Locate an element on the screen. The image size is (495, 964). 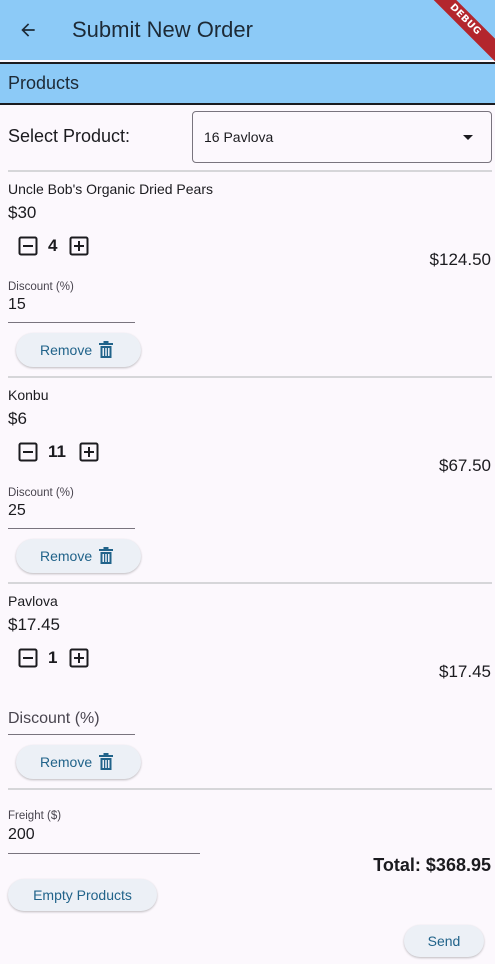
app-bar: Submit New Order DEBUG is located at coordinates (247, 34).